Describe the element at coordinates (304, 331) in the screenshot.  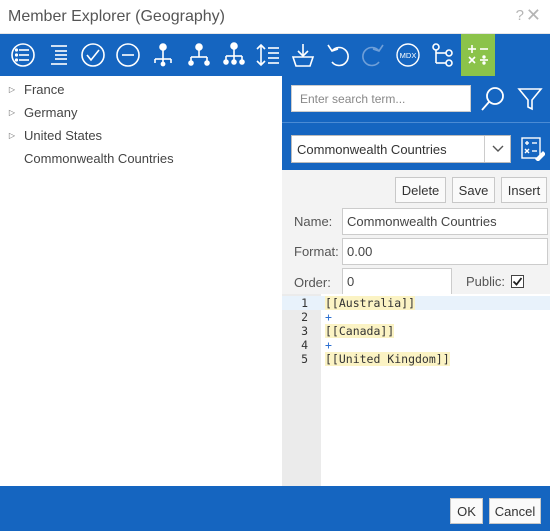
I see `line-number: 3` at that location.